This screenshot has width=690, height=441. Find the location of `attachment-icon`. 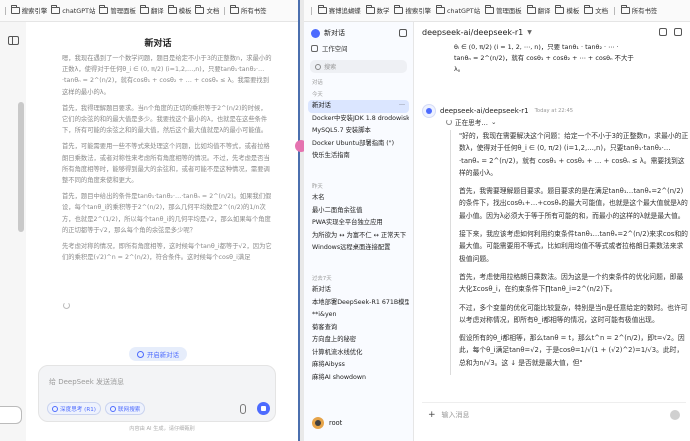

attachment-icon is located at coordinates (243, 409).